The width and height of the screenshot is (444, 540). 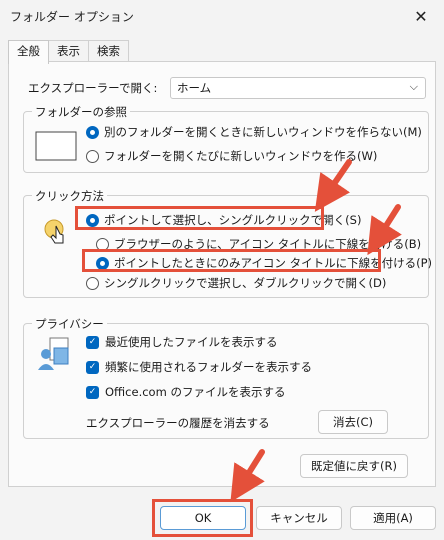 I want to click on arrow-to-ok, so click(x=247, y=476).